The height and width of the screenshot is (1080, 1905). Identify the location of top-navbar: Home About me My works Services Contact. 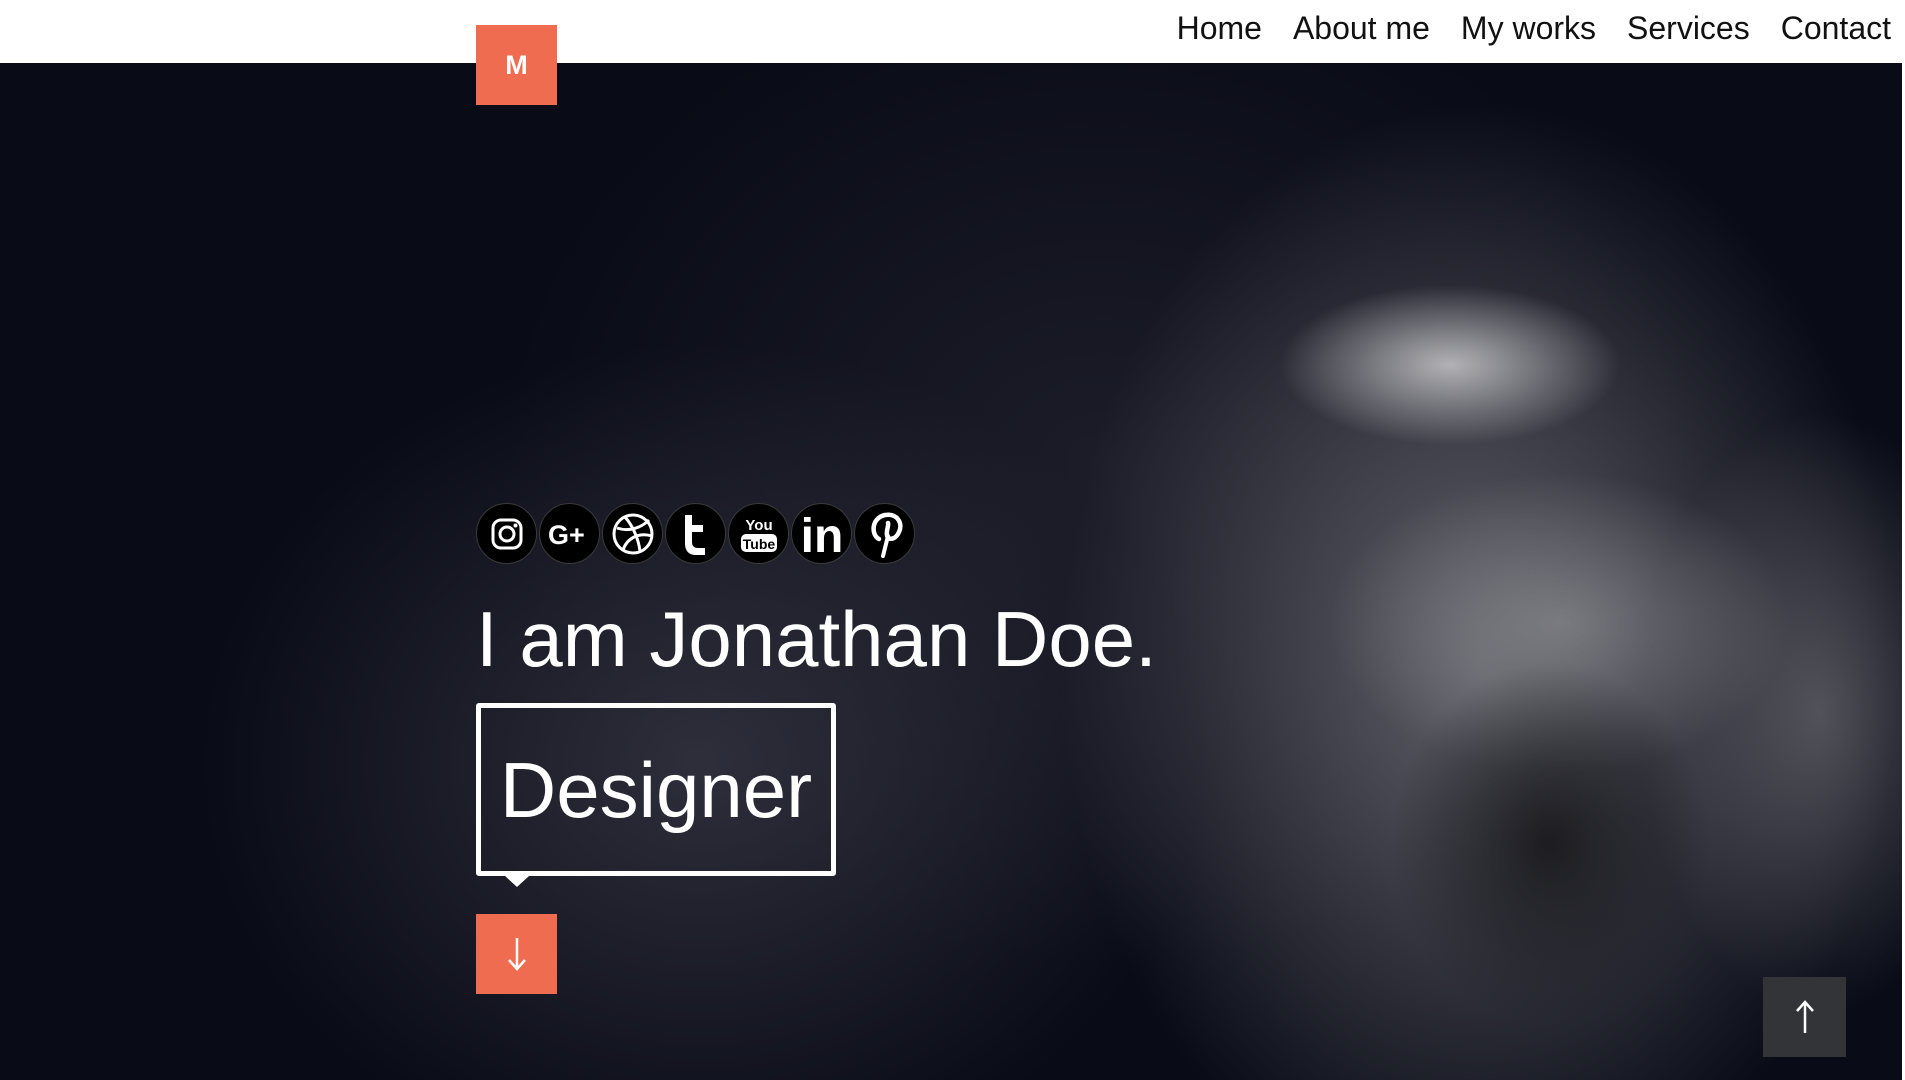
(952, 31).